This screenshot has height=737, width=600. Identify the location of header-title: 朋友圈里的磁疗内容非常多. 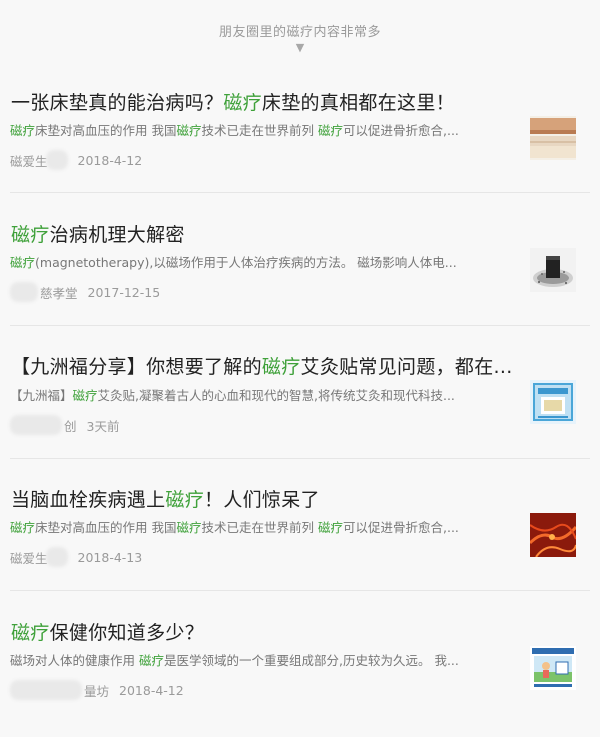
(299, 32).